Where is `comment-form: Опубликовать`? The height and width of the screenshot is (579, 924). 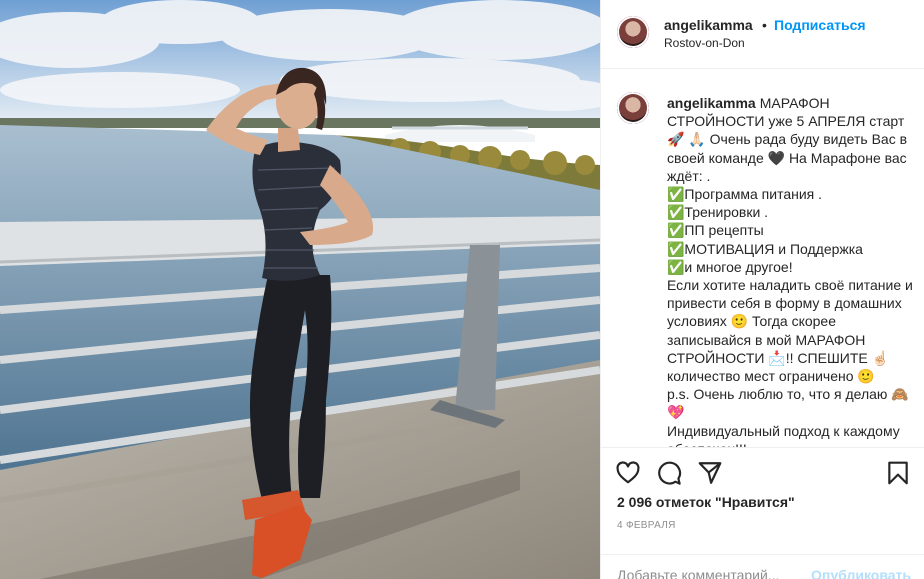 comment-form: Опубликовать is located at coordinates (762, 566).